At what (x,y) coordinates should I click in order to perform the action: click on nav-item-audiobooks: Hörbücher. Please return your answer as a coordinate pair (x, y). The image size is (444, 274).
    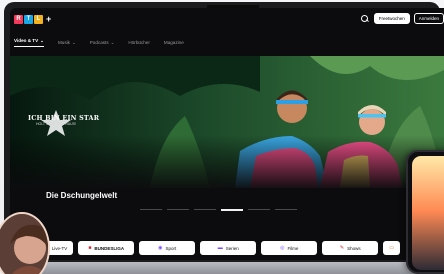
    Looking at the image, I should click on (138, 42).